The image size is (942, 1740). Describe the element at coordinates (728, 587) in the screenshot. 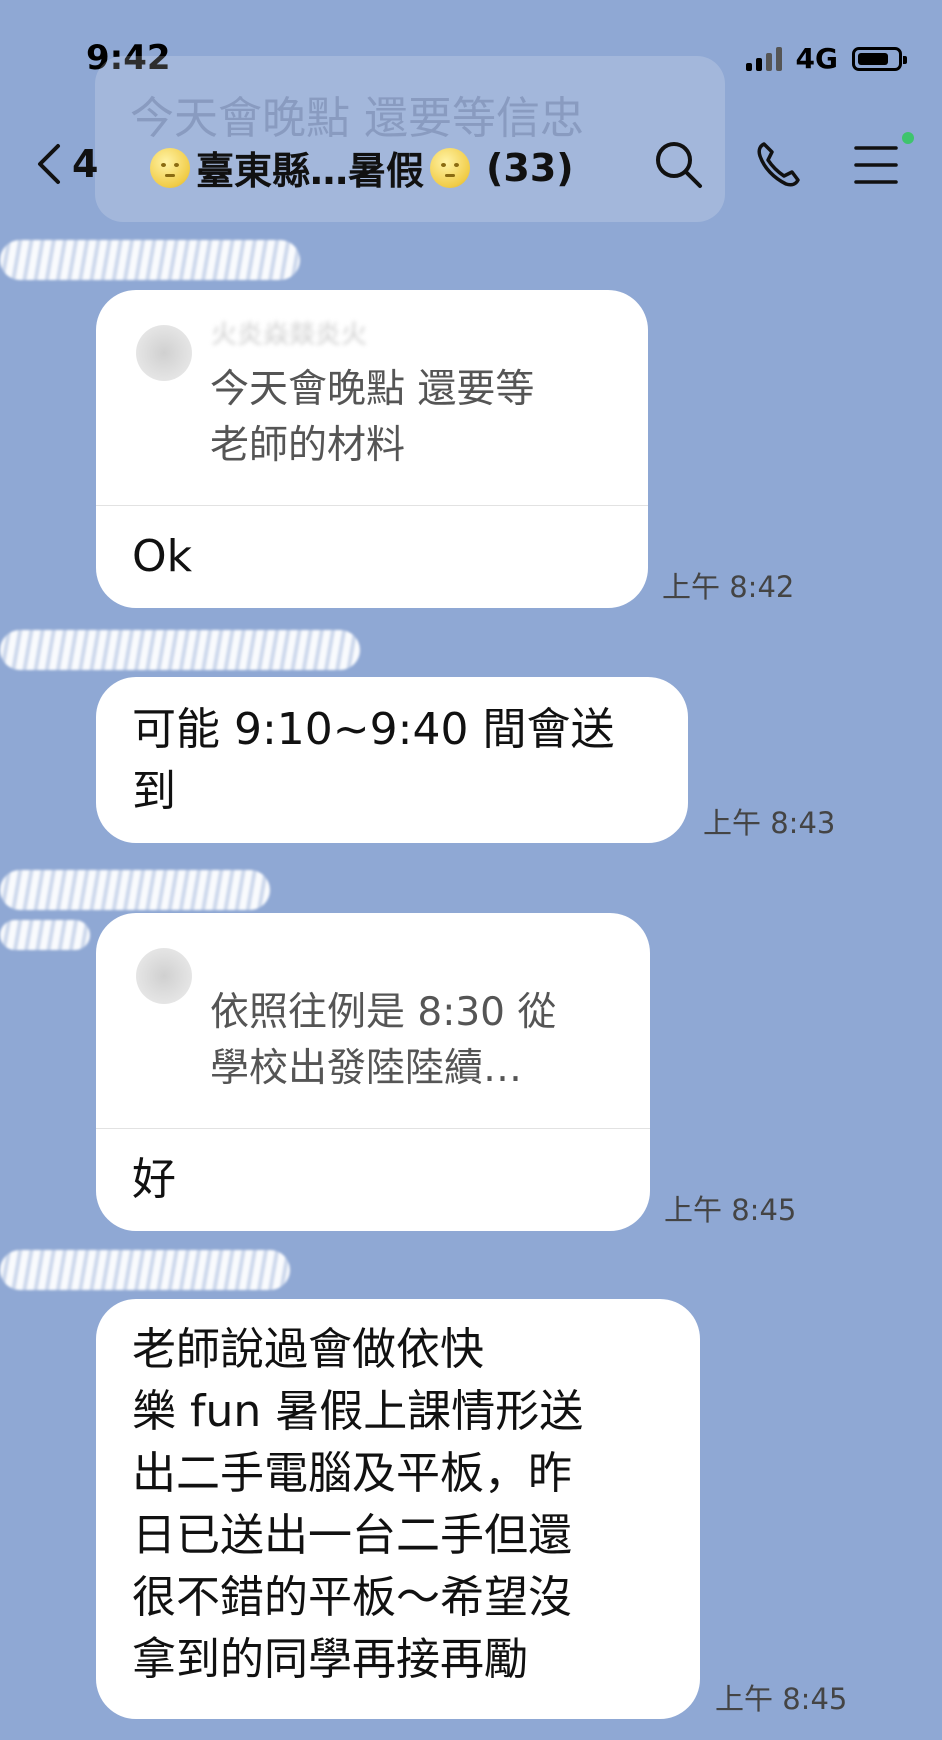

I see `message-time: 上午 8:42` at that location.